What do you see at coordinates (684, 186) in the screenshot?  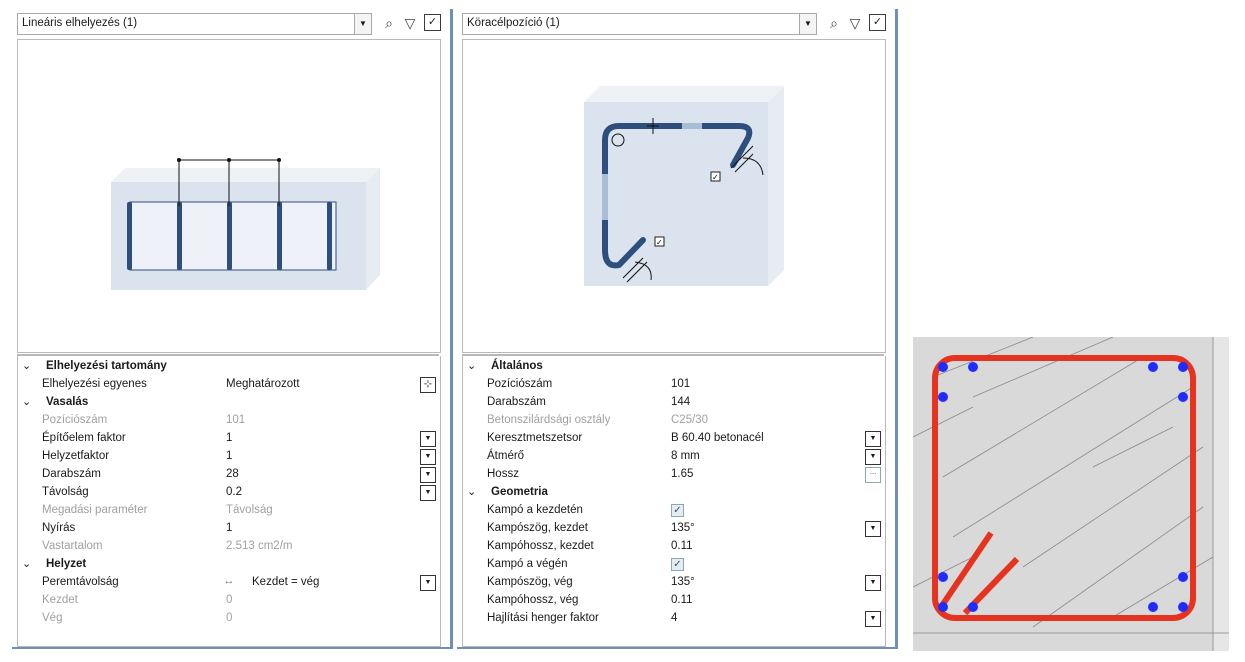 I see `bar-shape-drawing: ✓ ✓` at bounding box center [684, 186].